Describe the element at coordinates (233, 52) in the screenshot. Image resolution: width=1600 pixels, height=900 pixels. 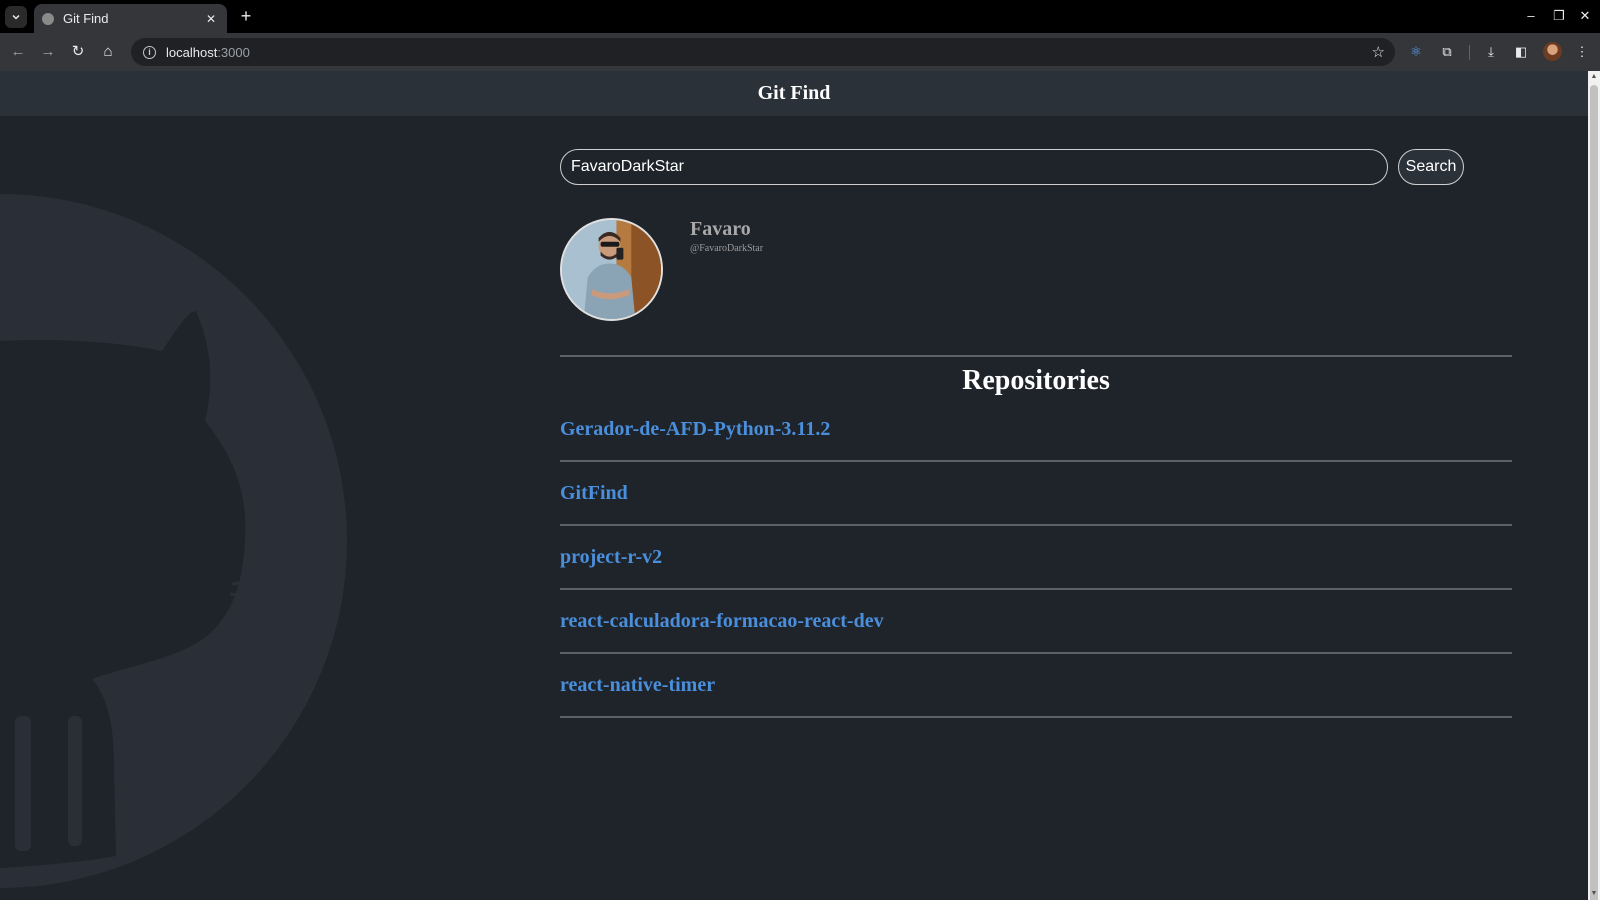
I see `url-port: :3000` at that location.